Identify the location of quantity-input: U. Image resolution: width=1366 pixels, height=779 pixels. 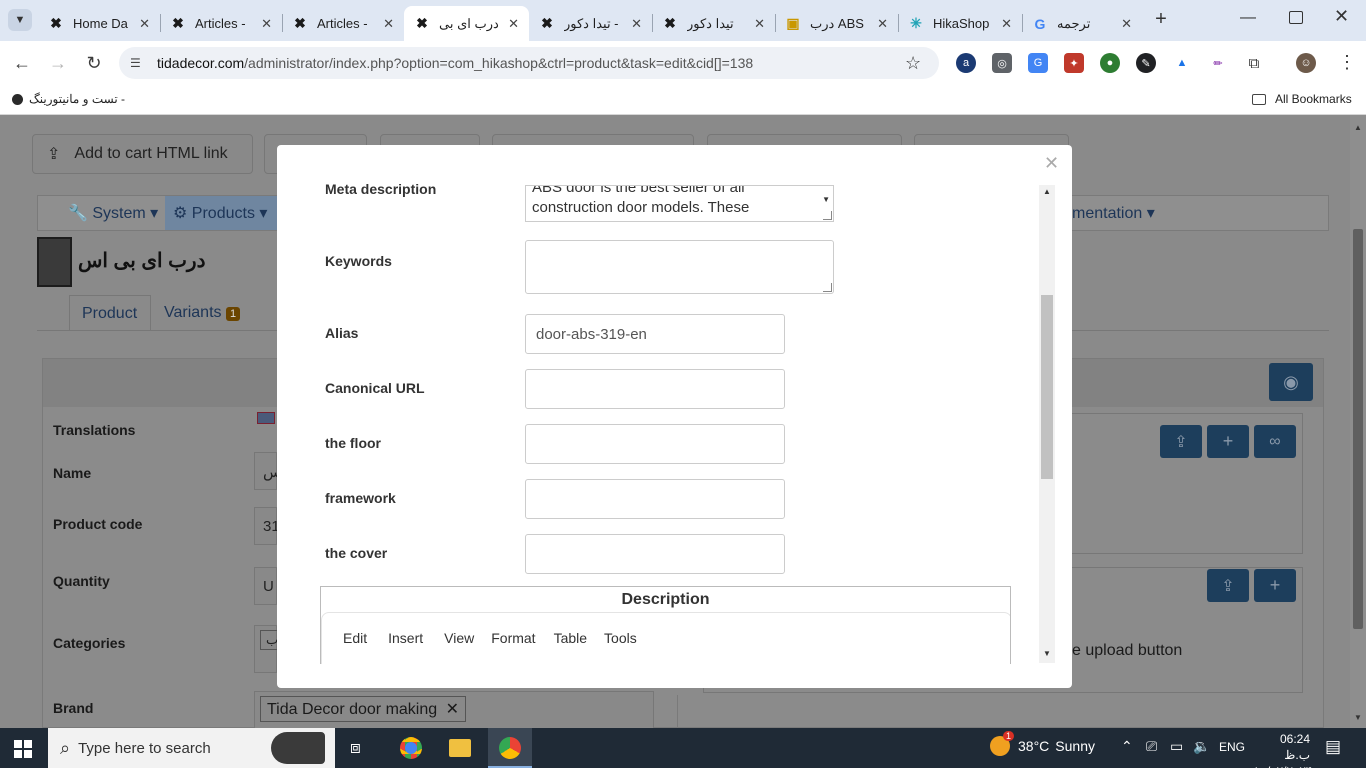
(265, 586).